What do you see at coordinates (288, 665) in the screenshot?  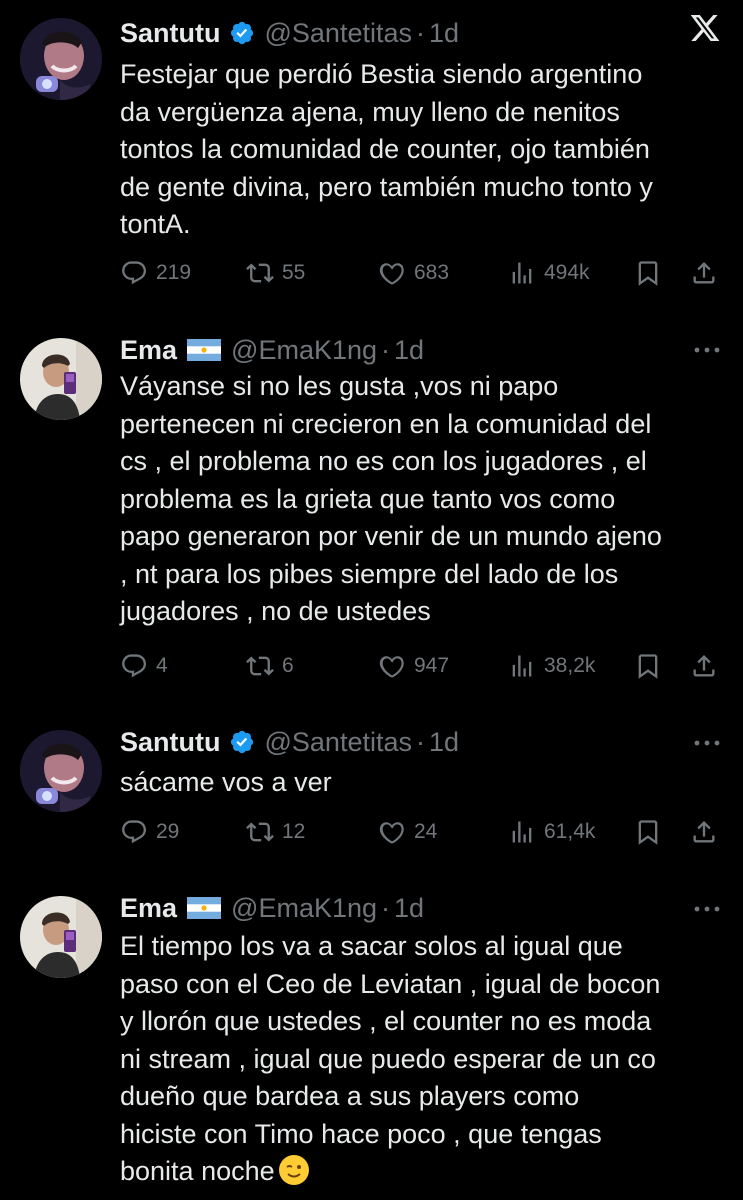 I see `retweet-count: 6` at bounding box center [288, 665].